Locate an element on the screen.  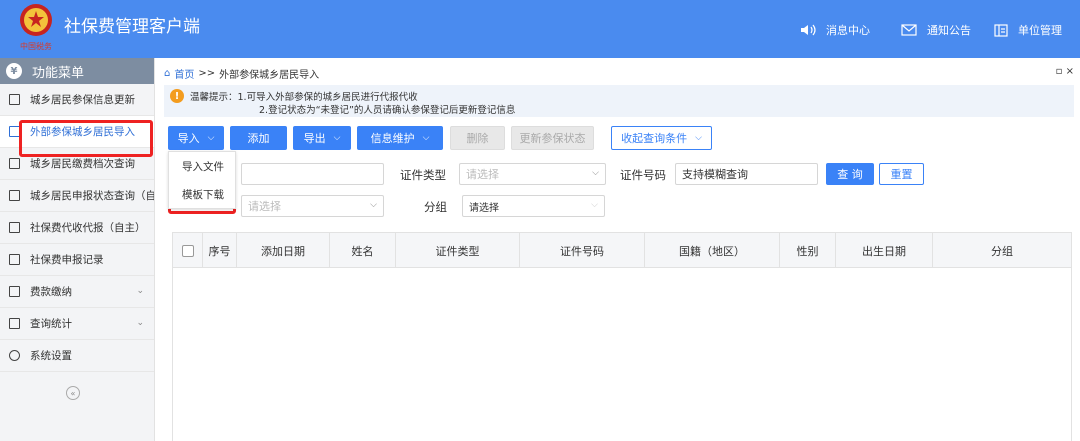
column-header: 证件号码 is located at coordinates (582, 250).